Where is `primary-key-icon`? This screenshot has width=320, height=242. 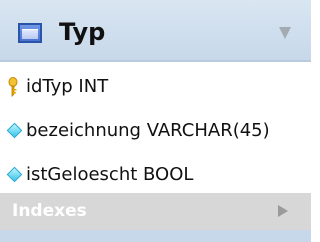 primary-key-icon is located at coordinates (13, 87).